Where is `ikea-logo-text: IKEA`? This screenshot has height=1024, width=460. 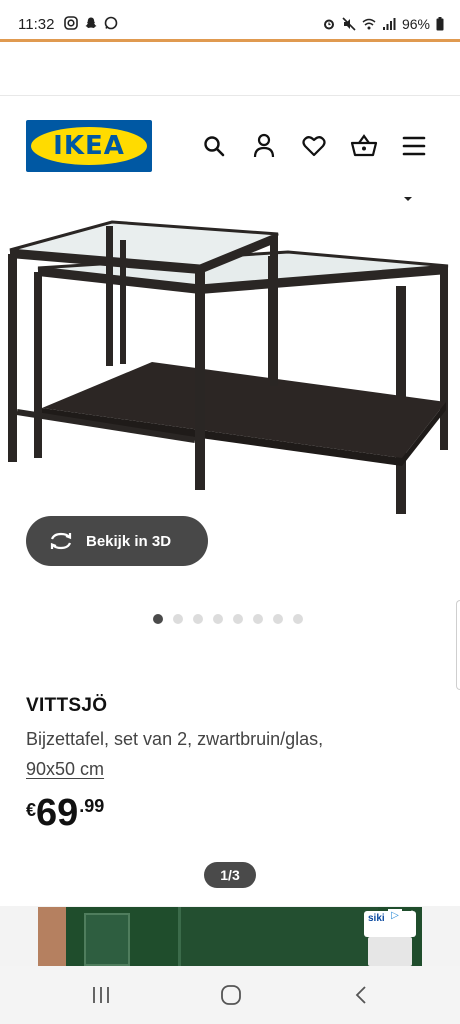 ikea-logo-text: IKEA is located at coordinates (89, 146).